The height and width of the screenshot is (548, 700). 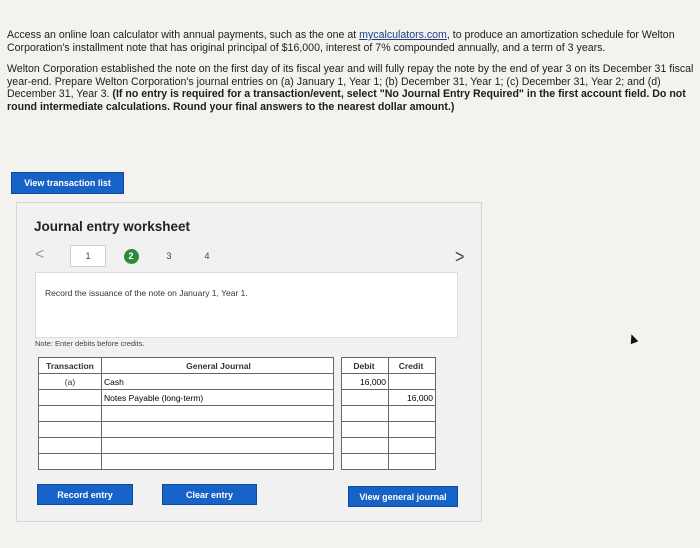 I want to click on active-step-badge: 2, so click(x=131, y=256).